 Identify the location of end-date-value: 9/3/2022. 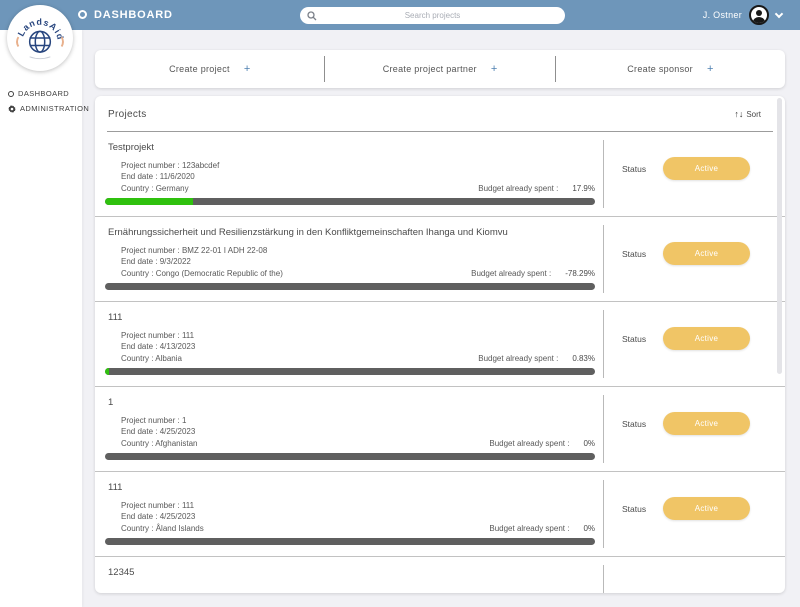
(175, 261).